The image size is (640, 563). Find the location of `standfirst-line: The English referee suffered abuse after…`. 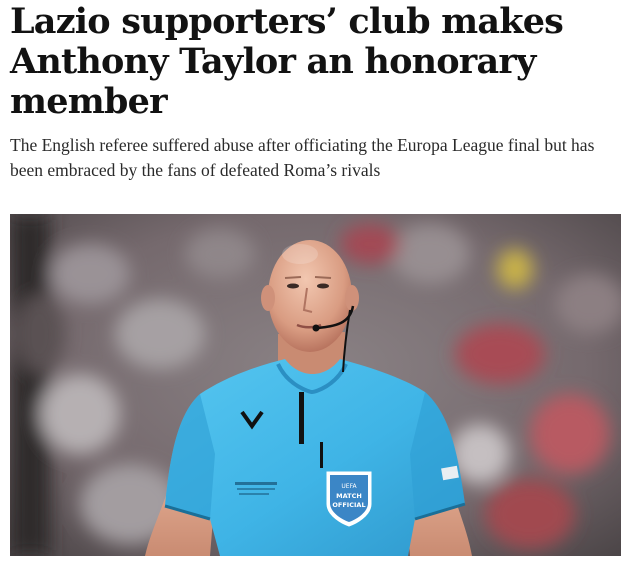

standfirst-line: The English referee suffered abuse after… is located at coordinates (302, 145).